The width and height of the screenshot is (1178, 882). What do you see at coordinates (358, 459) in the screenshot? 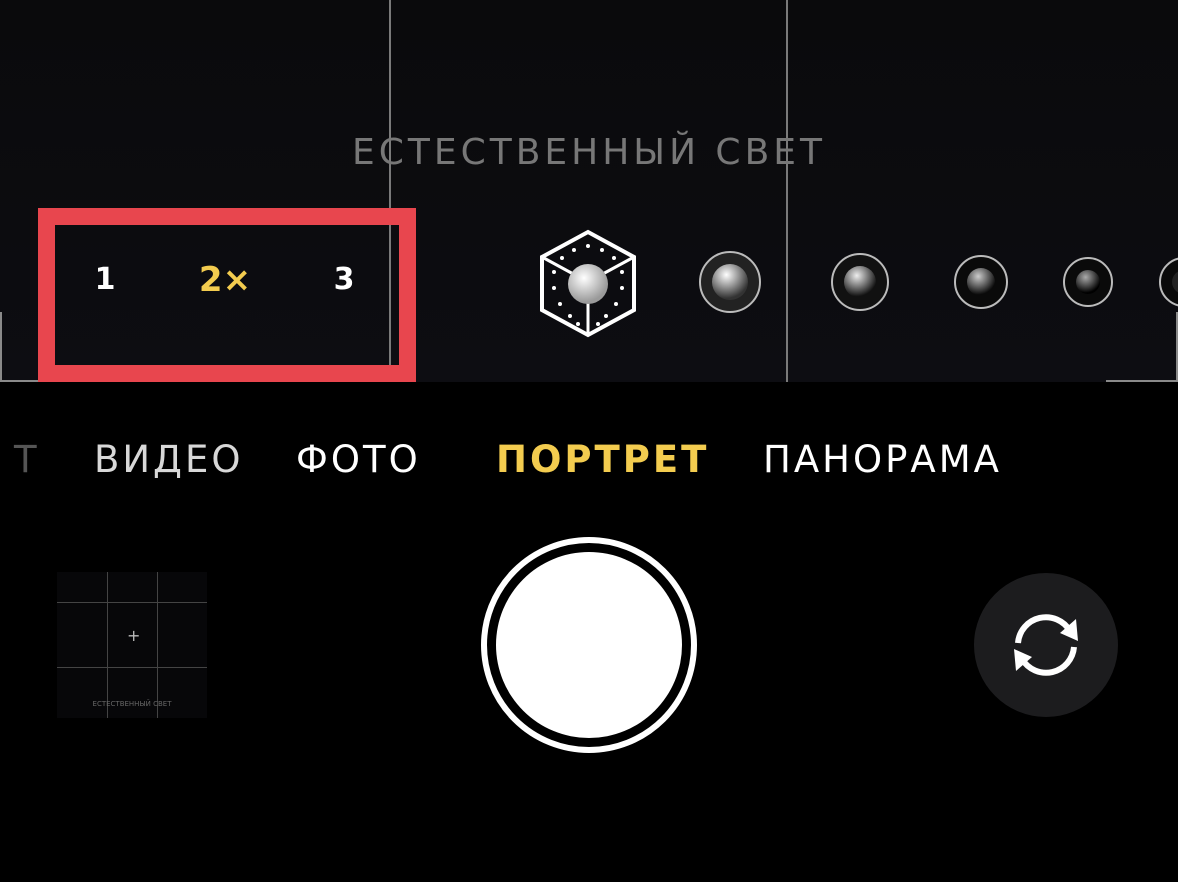
I see `mode-photo: ФОТО` at bounding box center [358, 459].